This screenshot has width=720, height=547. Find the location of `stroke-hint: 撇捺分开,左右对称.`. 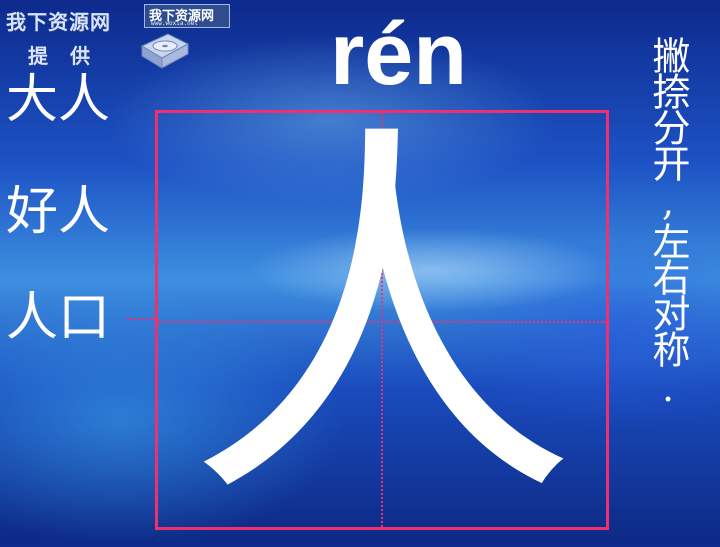

stroke-hint: 撇捺分开,左右对称. is located at coordinates (668, 222).